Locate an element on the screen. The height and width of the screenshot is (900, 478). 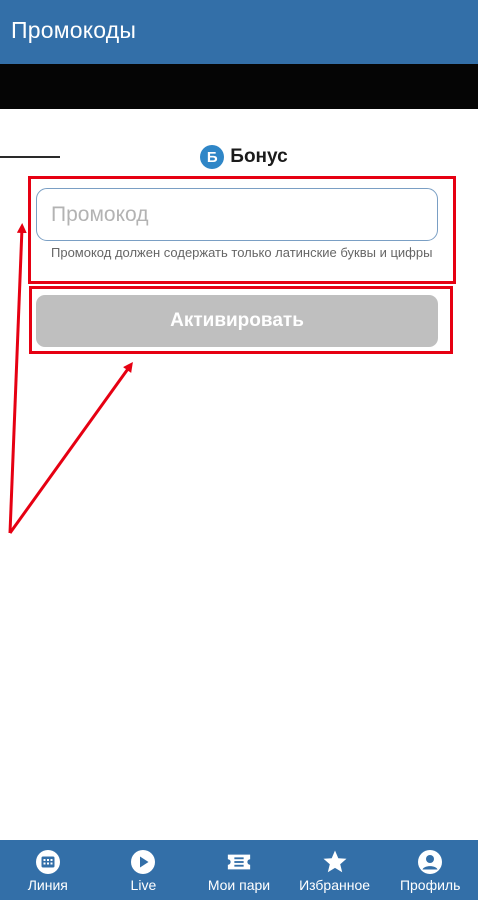
promo-code-input is located at coordinates (237, 214).